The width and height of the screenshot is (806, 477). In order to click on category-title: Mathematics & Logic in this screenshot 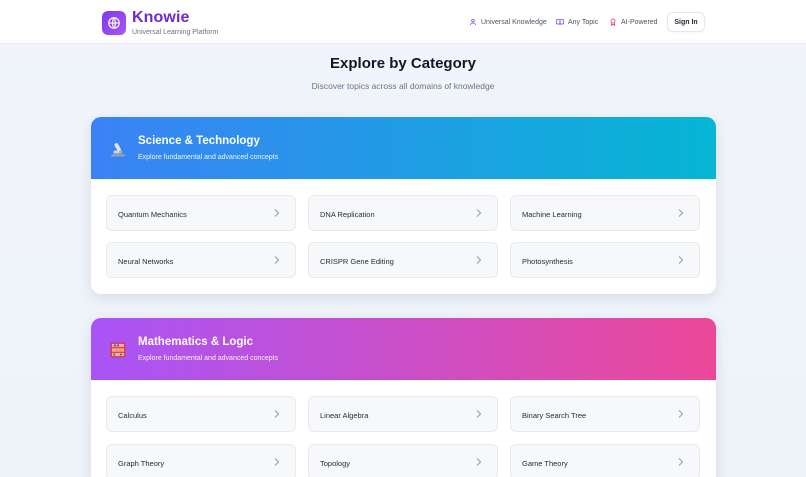, I will do `click(196, 342)`.